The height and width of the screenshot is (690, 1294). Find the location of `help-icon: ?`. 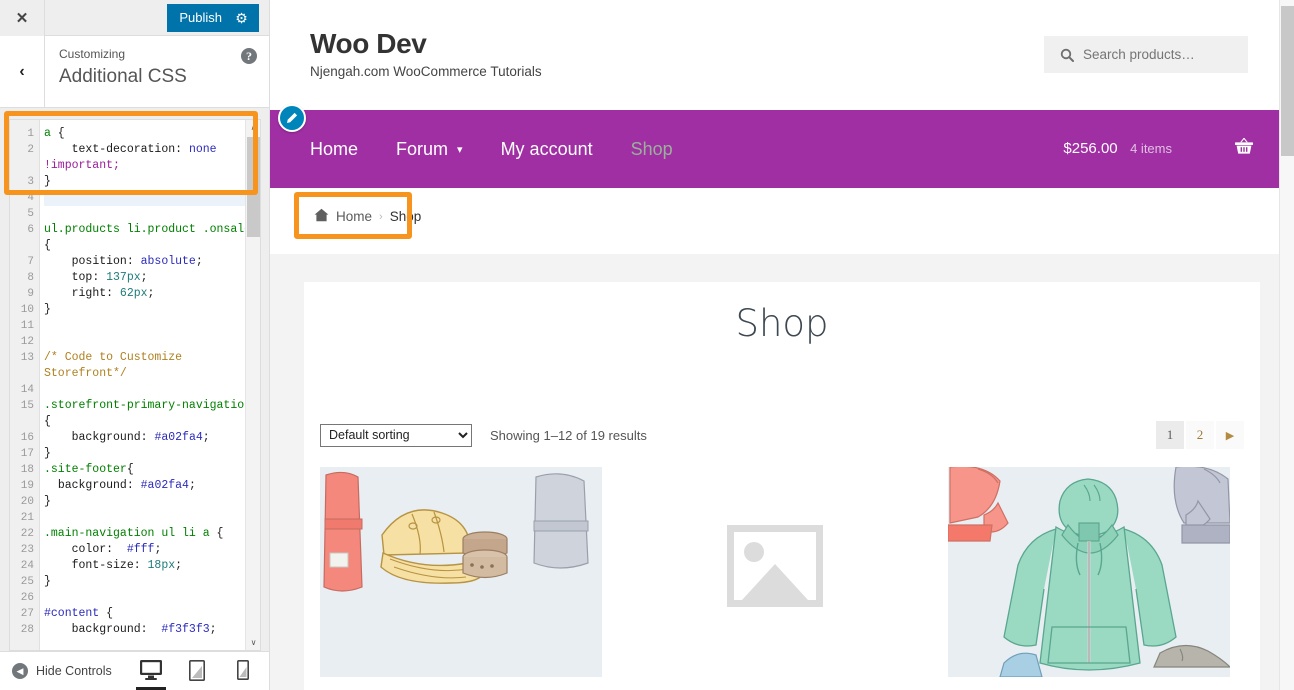

help-icon: ? is located at coordinates (249, 56).